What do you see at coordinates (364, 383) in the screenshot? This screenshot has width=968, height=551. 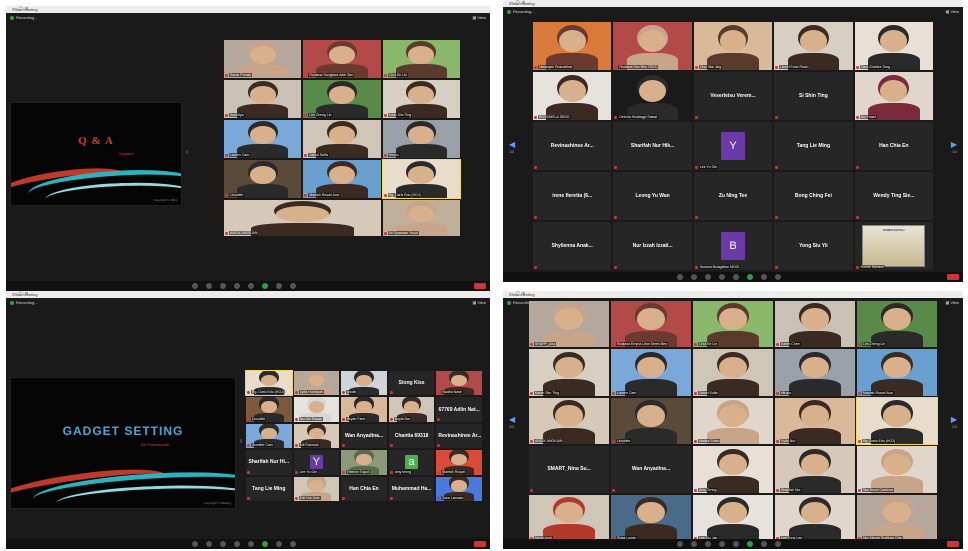 I see `participant-tile: Izzdin` at bounding box center [364, 383].